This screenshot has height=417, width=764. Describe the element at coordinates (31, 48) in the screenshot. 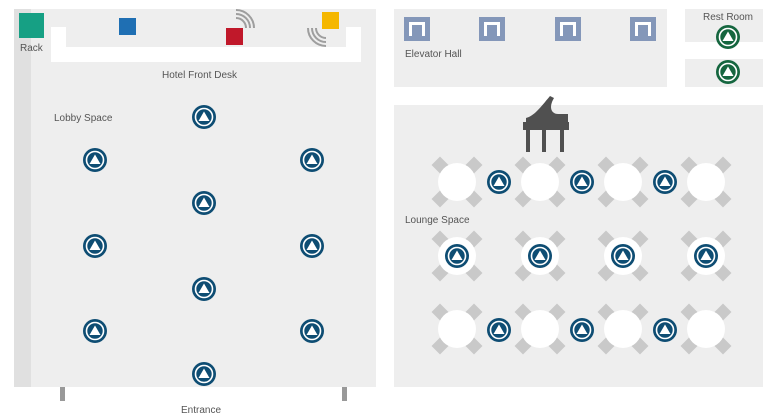

I see `rack-label: Rack` at that location.